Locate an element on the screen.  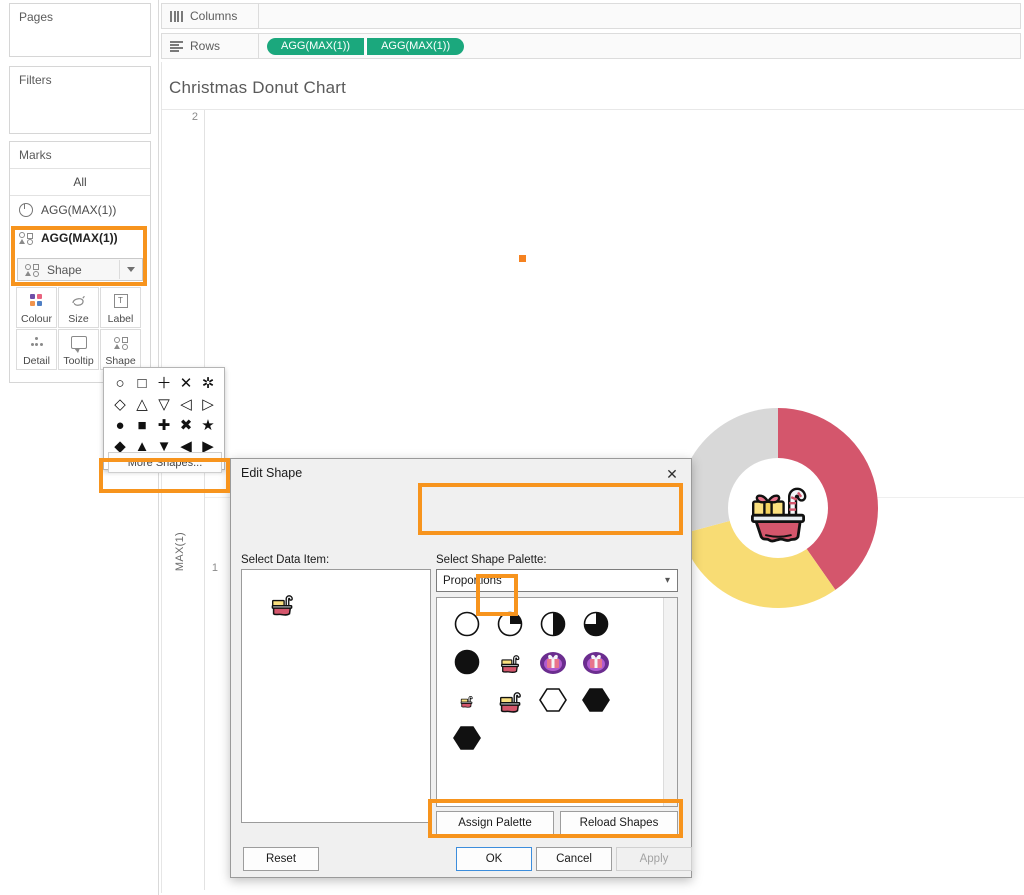
santa-bag-large-icon is located at coordinates (510, 702).